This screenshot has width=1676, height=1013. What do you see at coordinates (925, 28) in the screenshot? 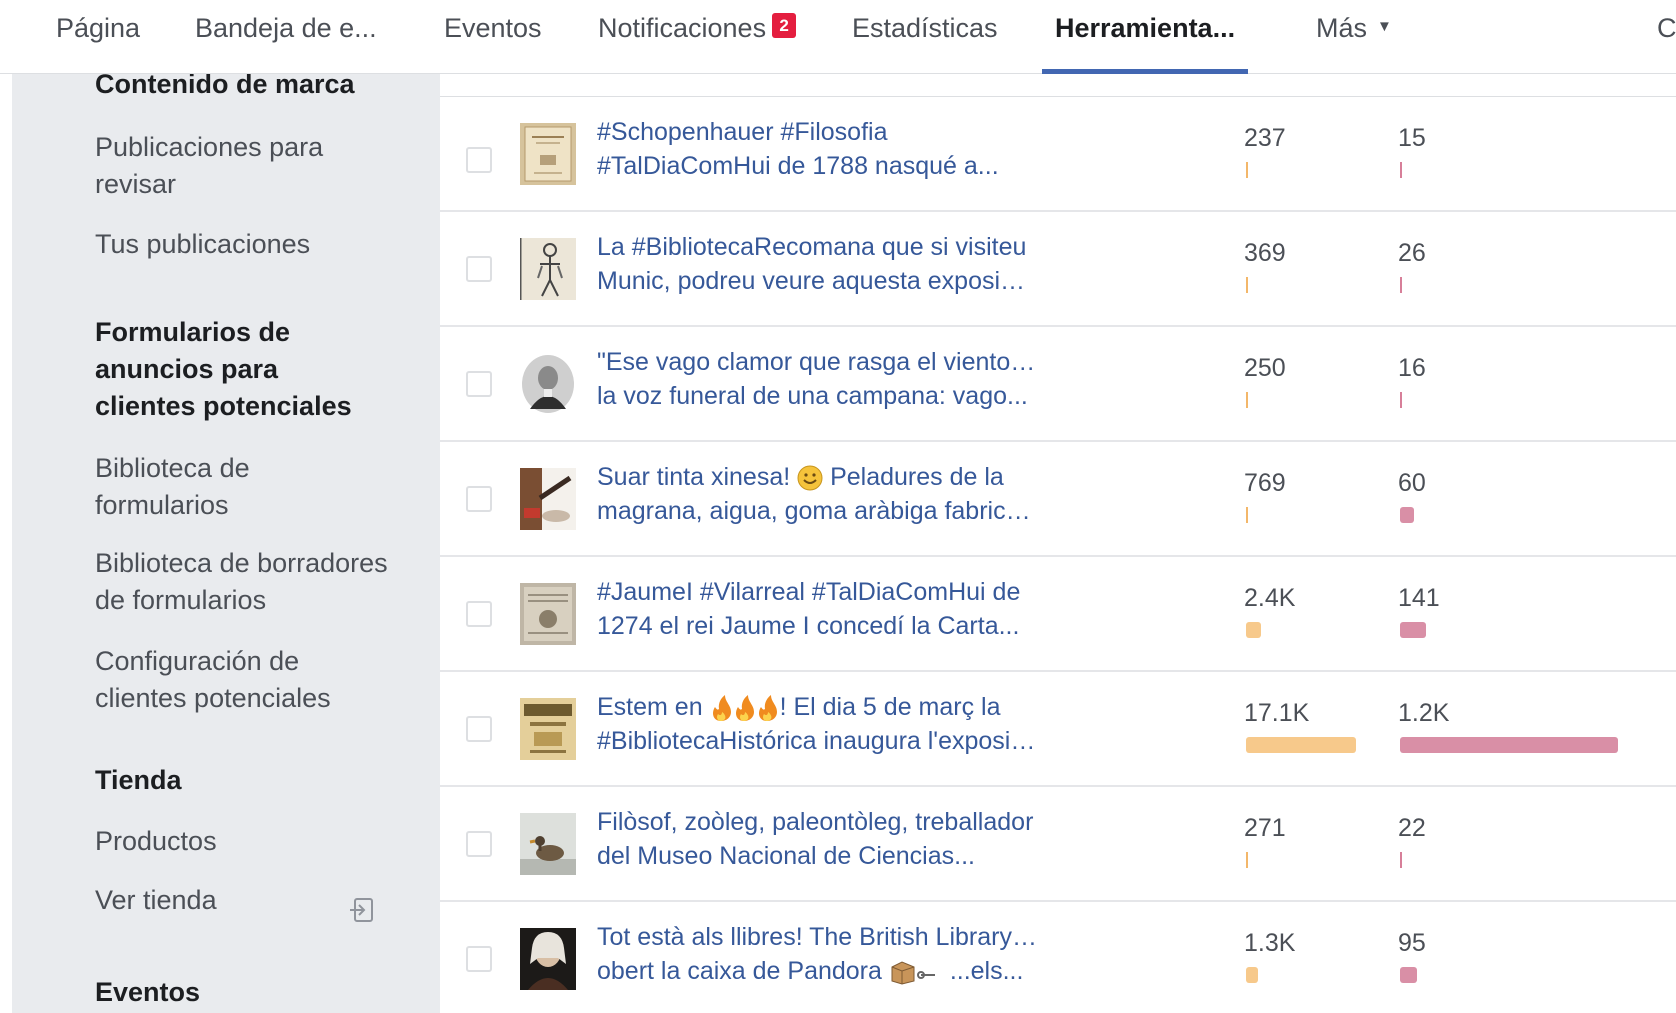
I see `tab-label: Estadísticas` at bounding box center [925, 28].